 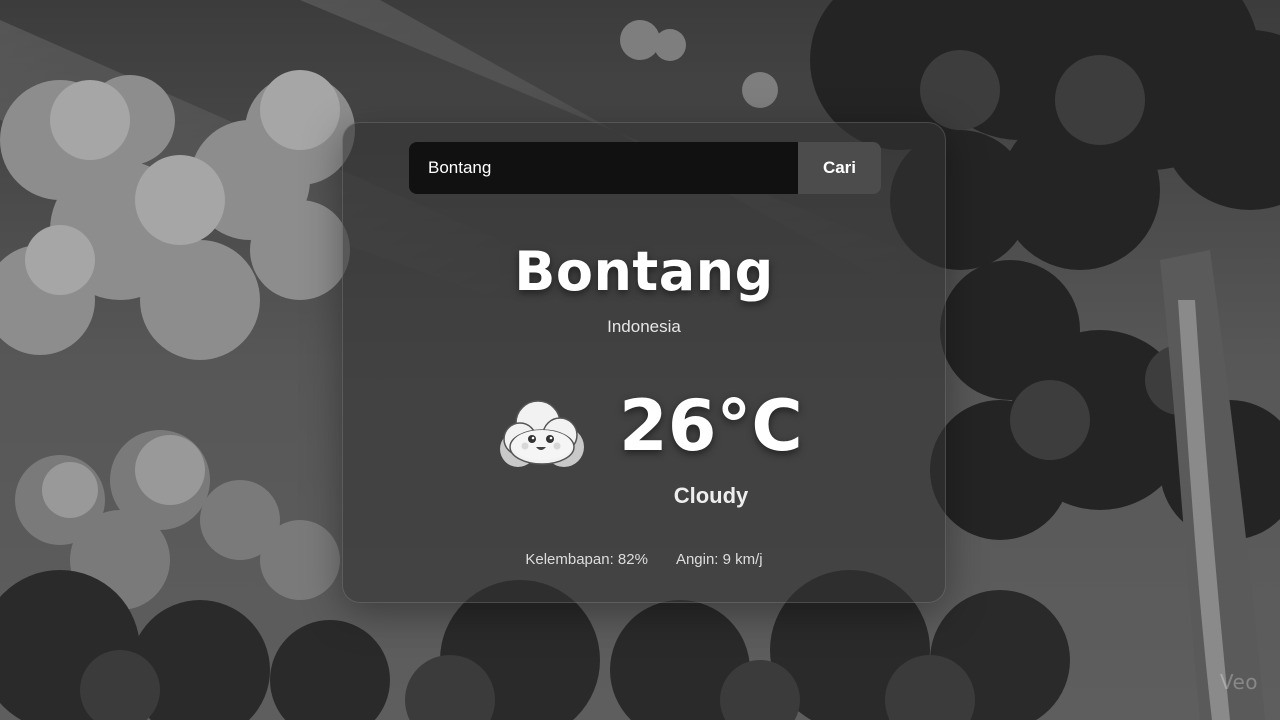 I want to click on wind-label: Angin: 9 km/j, so click(x=719, y=559).